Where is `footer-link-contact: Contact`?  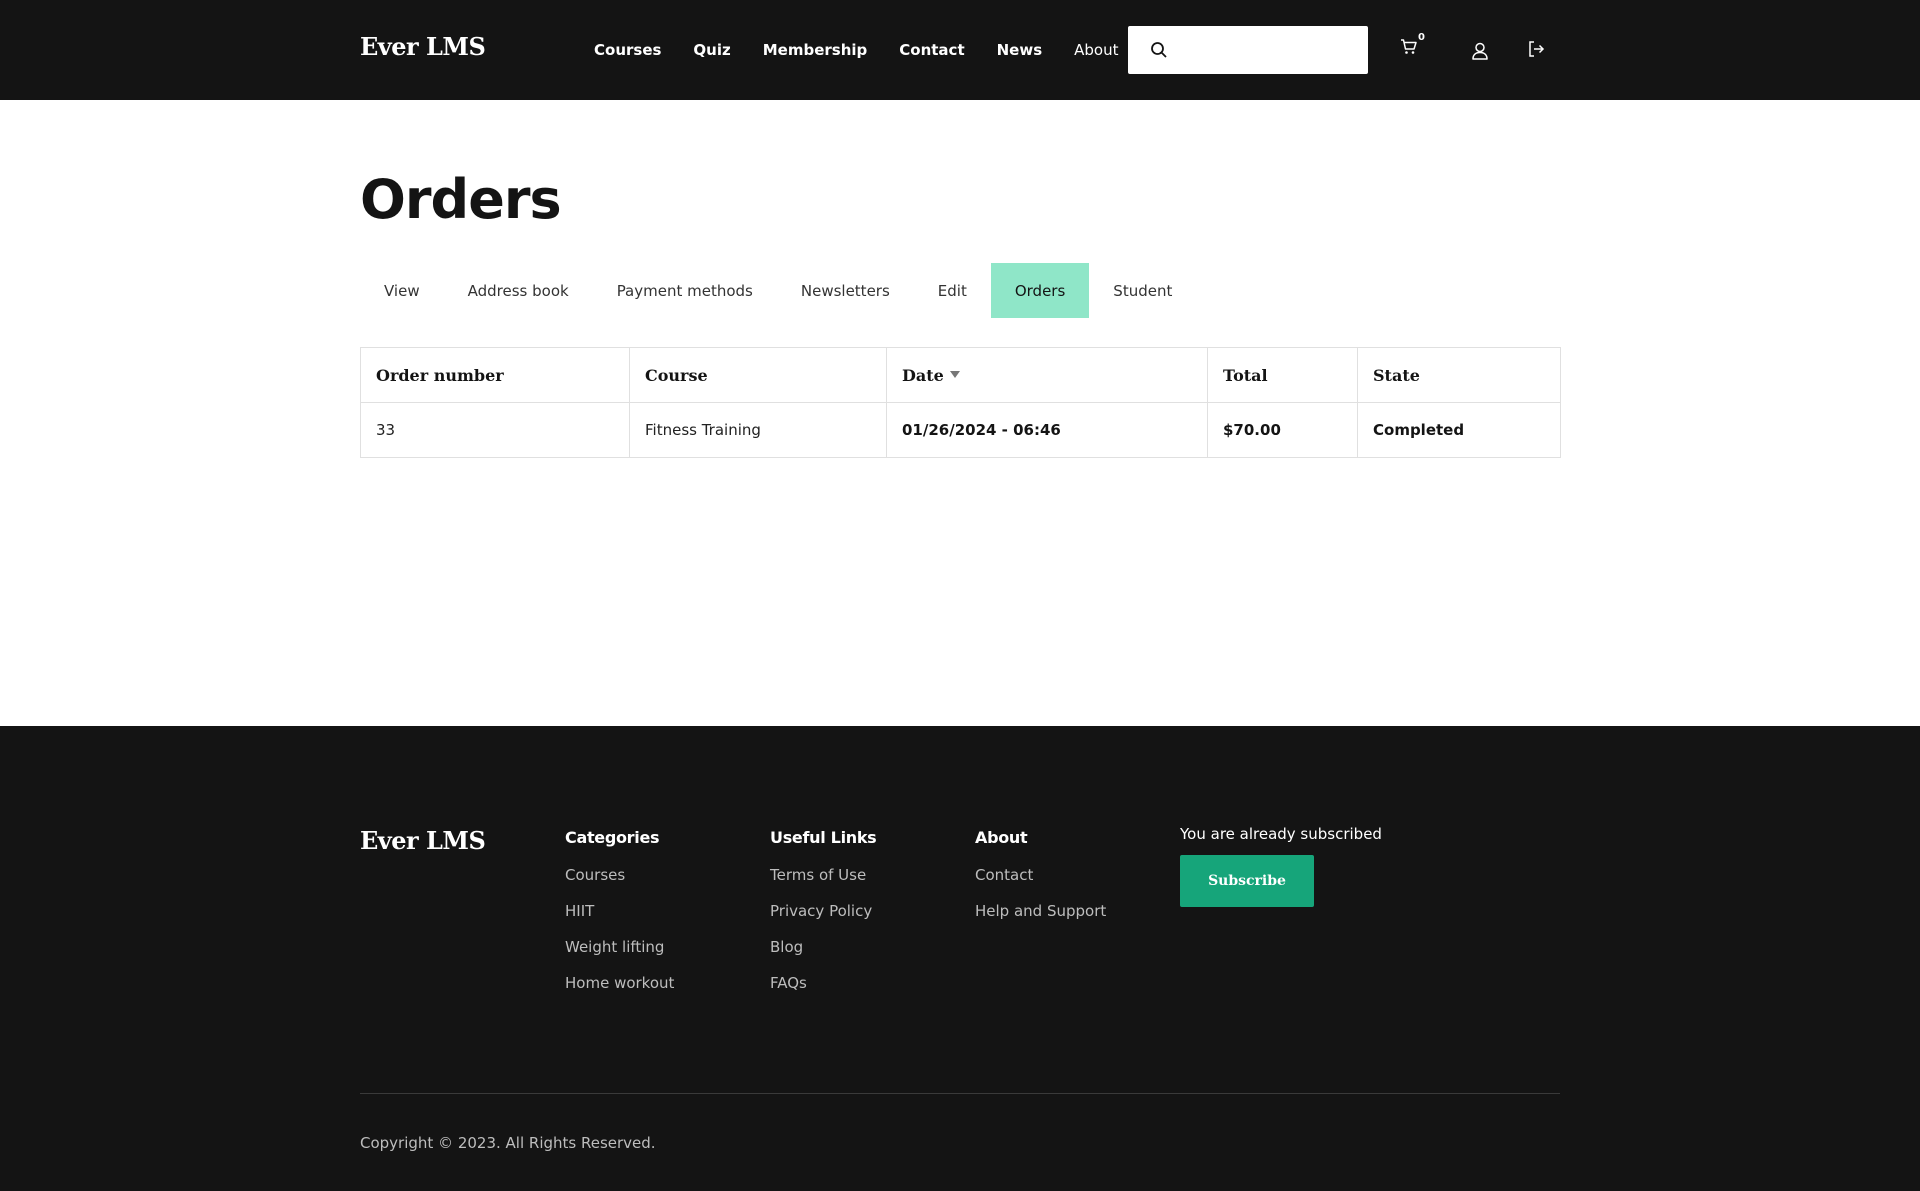
footer-link-contact: Contact is located at coordinates (1040, 883).